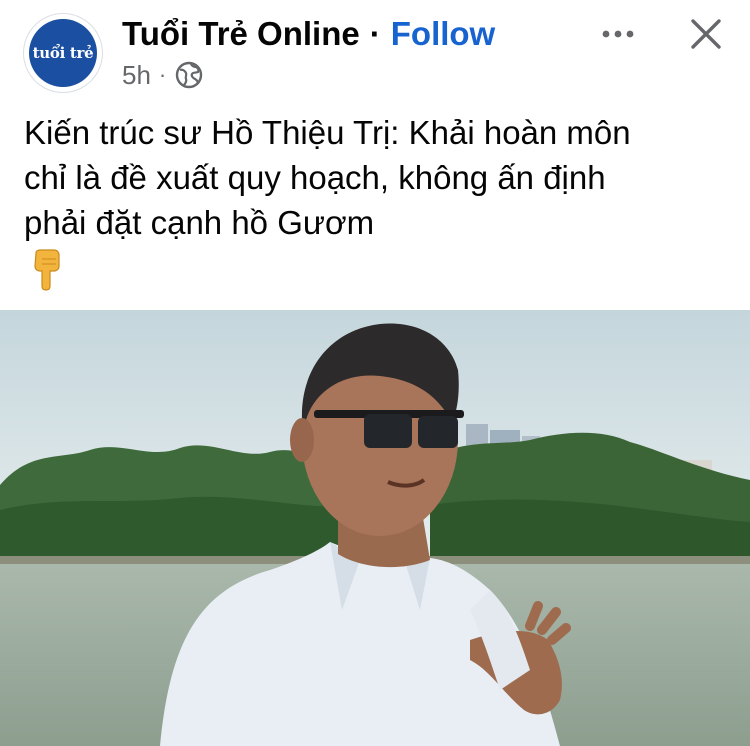 This screenshot has height=746, width=750. Describe the element at coordinates (706, 34) in the screenshot. I see `close-icon` at that location.